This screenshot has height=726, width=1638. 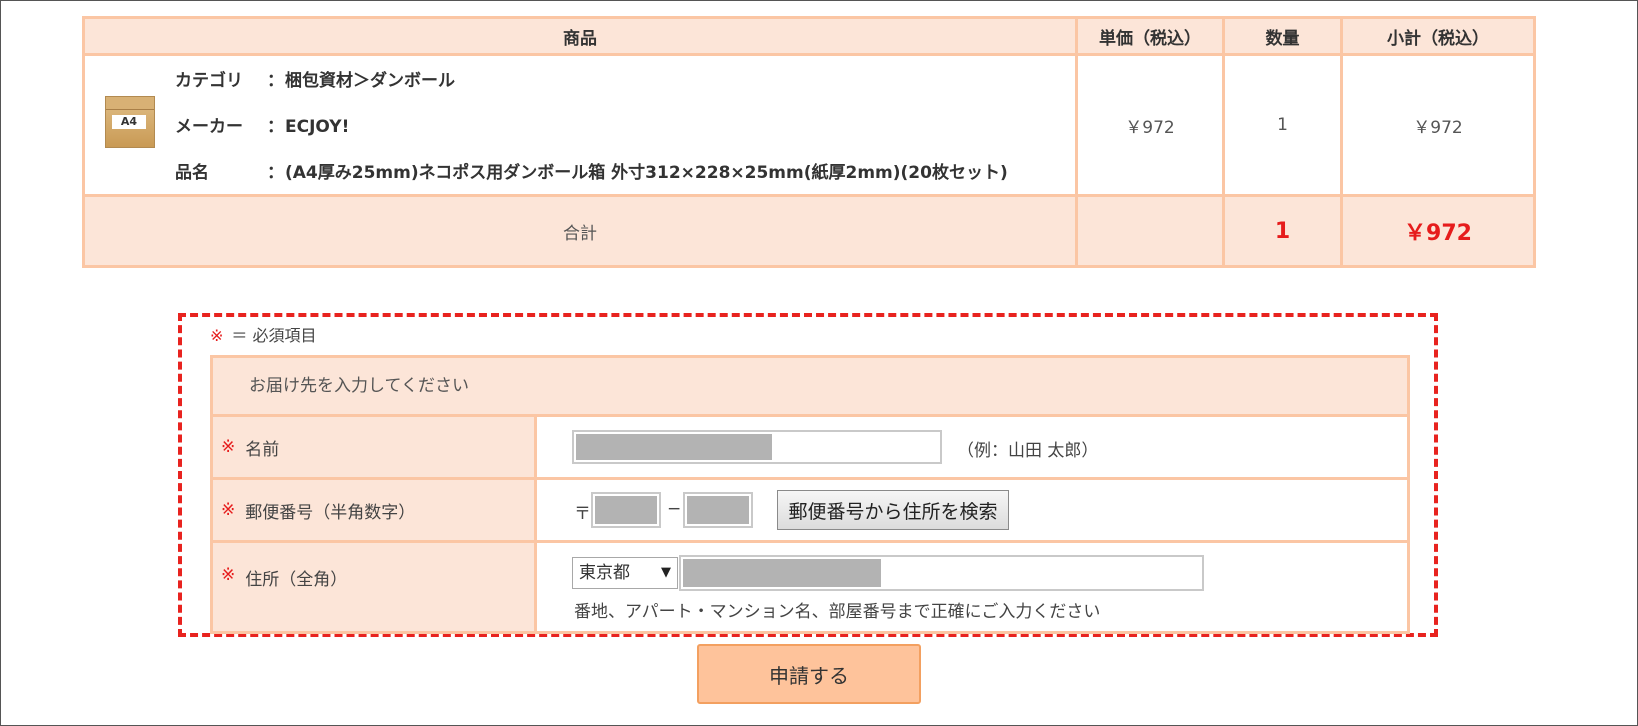 What do you see at coordinates (809, 674) in the screenshot?
I see `submit-button: 申請する` at bounding box center [809, 674].